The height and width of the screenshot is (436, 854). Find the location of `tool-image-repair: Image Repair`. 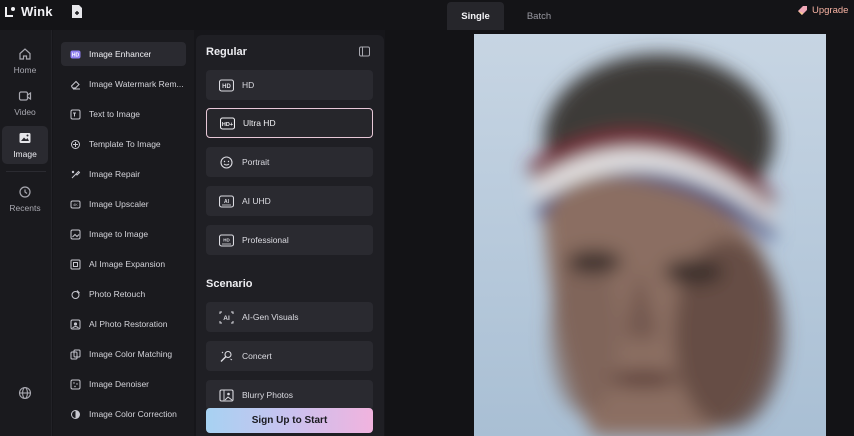

tool-image-repair: Image Repair is located at coordinates (123, 174).